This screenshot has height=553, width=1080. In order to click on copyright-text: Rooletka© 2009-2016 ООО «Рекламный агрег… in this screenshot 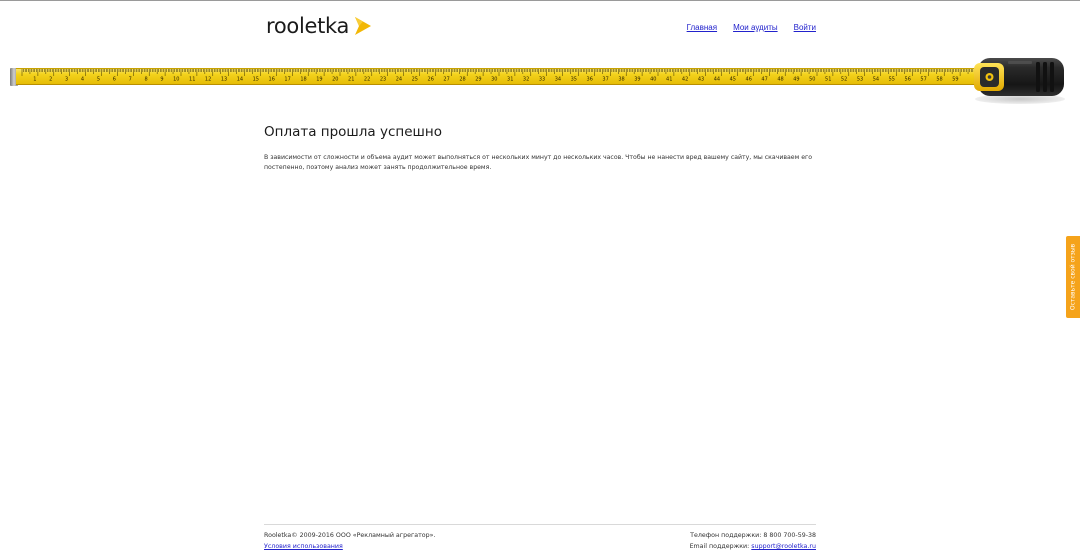, I will do `click(350, 535)`.